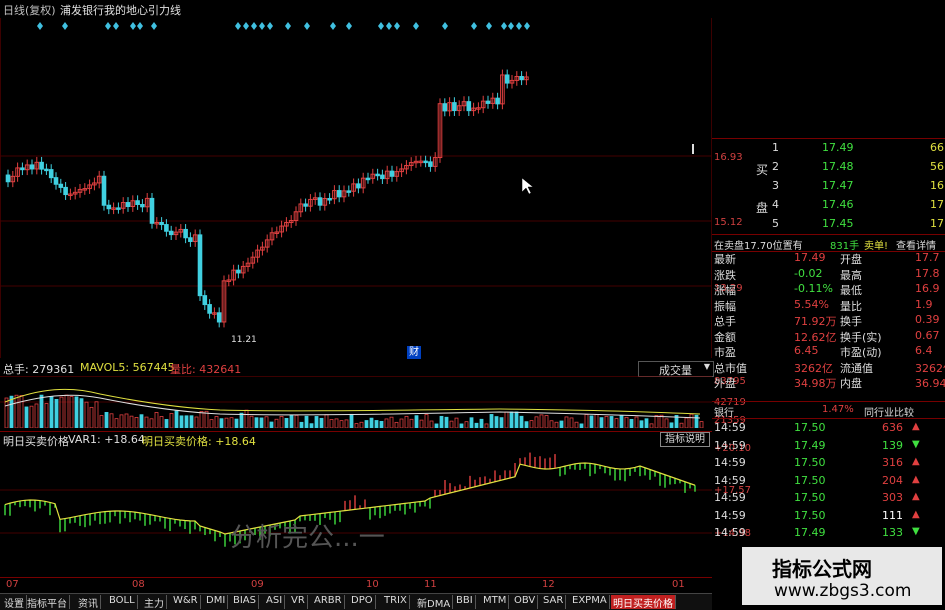 Image resolution: width=945 pixels, height=610 pixels. Describe the element at coordinates (851, 306) in the screenshot. I see `quote-key: 量比` at that location.